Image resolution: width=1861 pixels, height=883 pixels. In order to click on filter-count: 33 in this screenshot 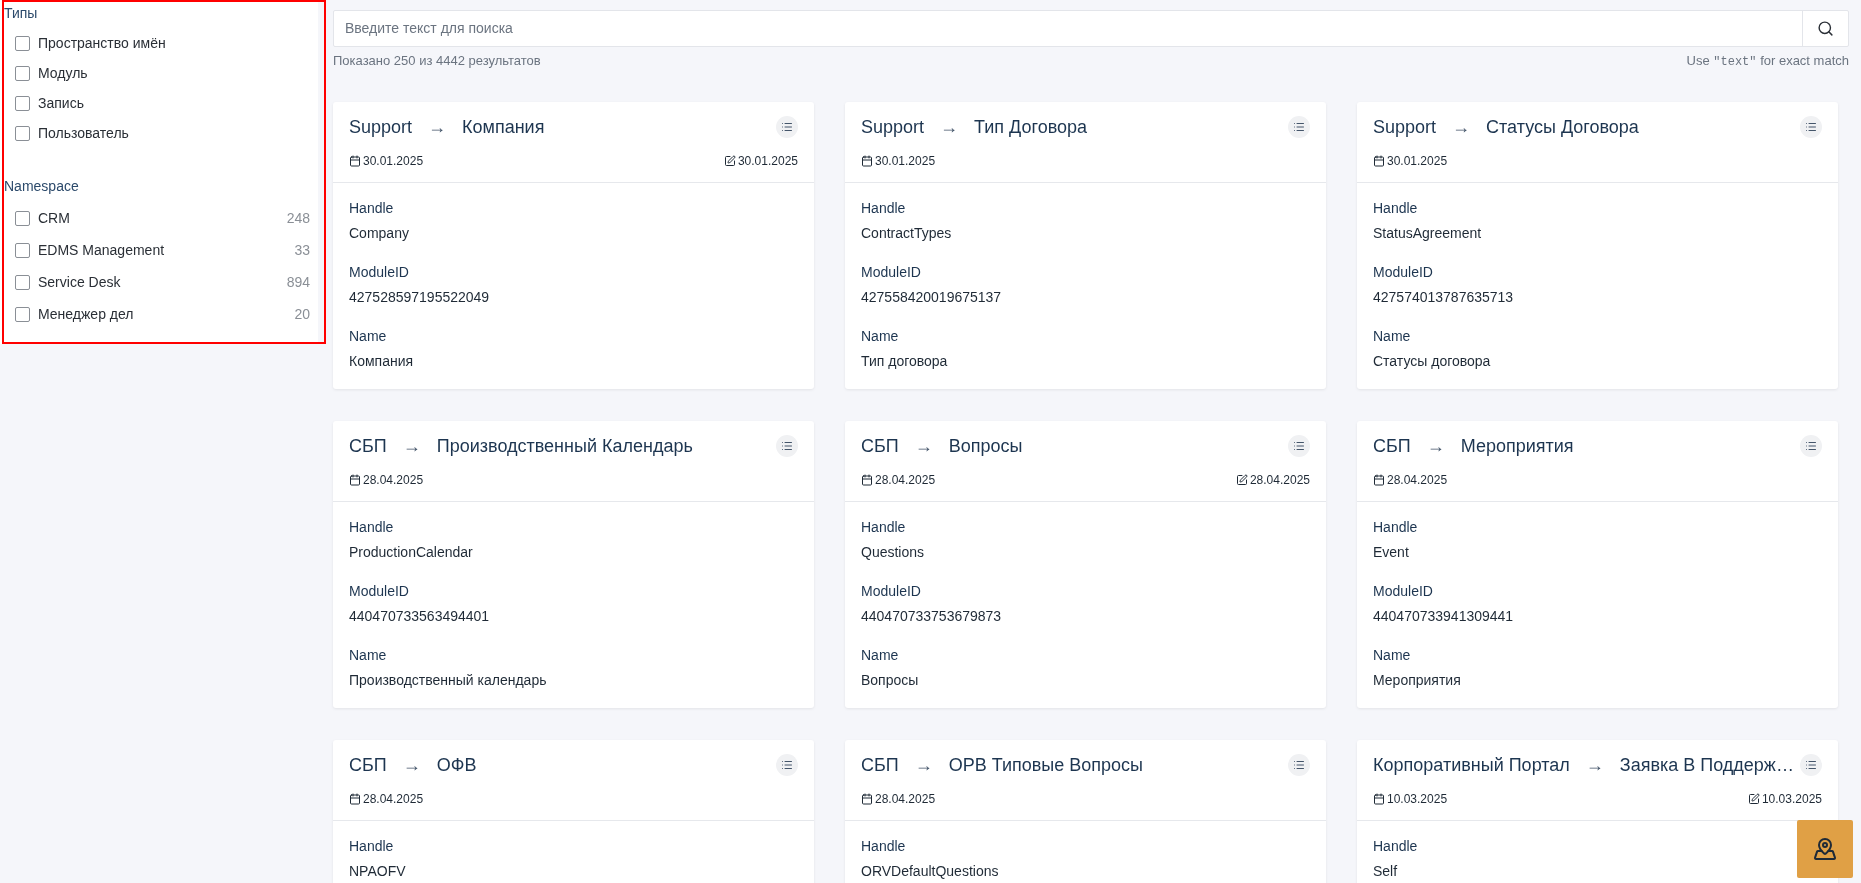, I will do `click(302, 250)`.